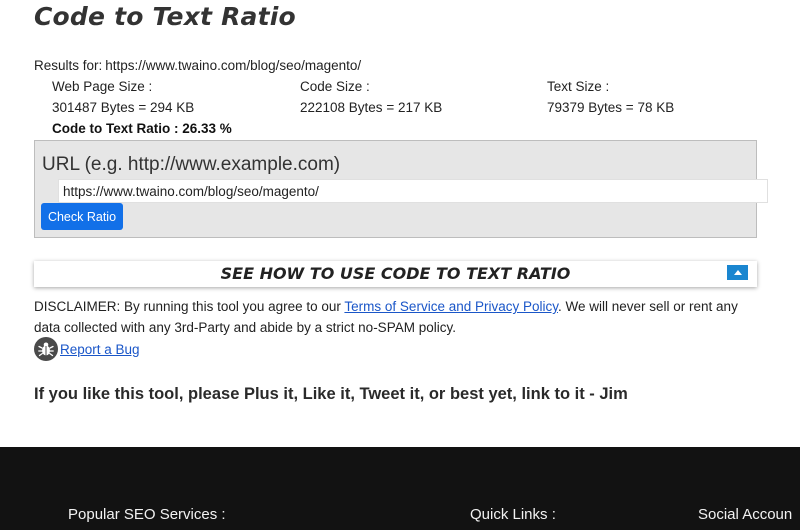  I want to click on report-bug-link: Report a Bug, so click(100, 349).